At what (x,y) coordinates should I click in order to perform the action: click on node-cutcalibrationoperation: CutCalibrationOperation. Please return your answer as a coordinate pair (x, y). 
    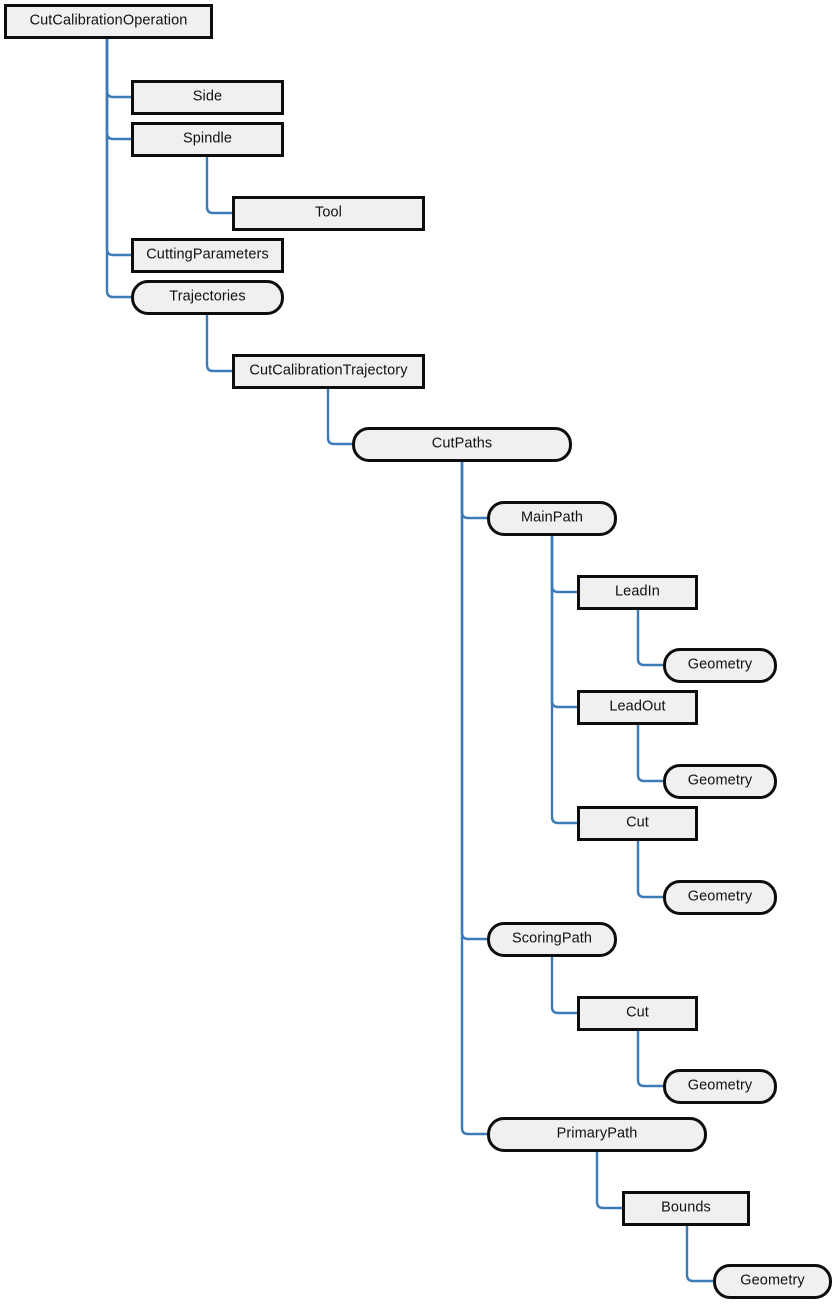
    Looking at the image, I should click on (108, 21).